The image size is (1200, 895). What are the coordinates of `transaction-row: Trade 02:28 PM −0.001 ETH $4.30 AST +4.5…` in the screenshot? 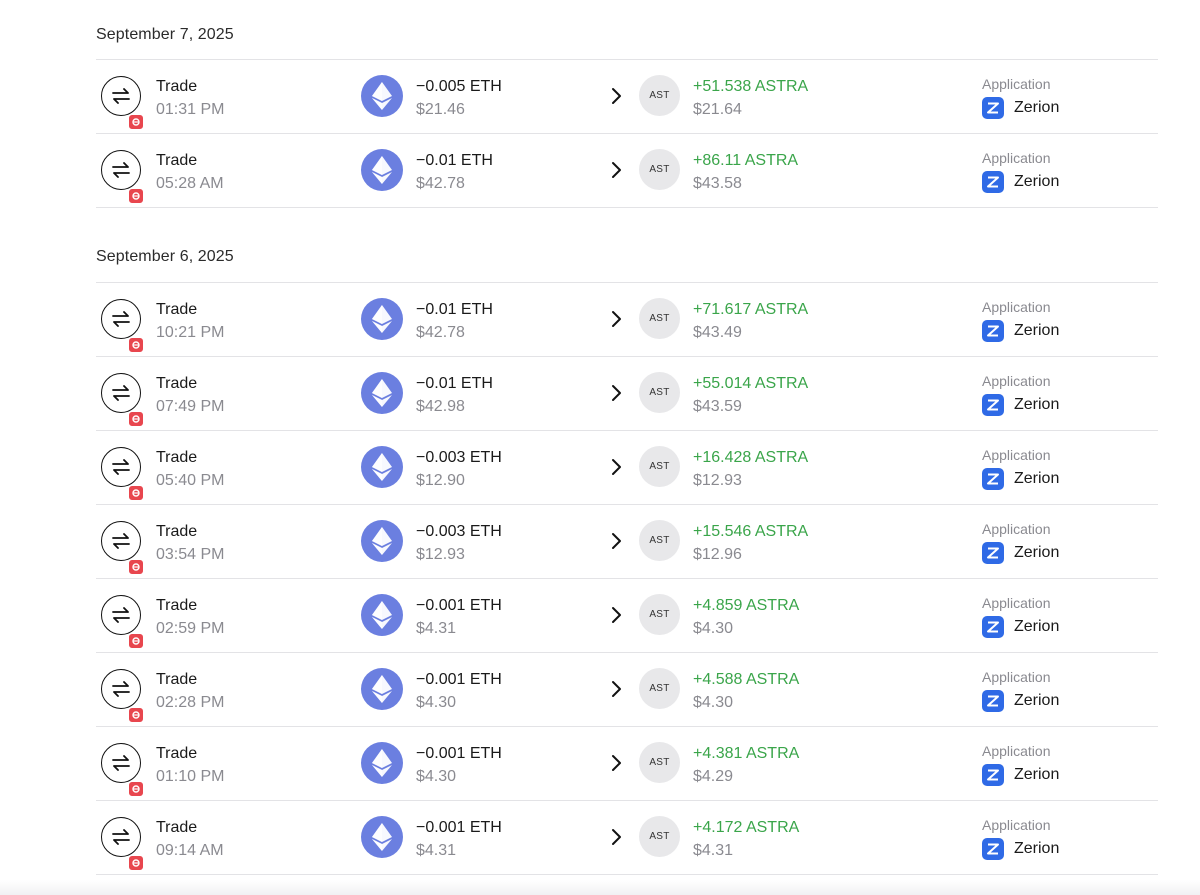 It's located at (627, 690).